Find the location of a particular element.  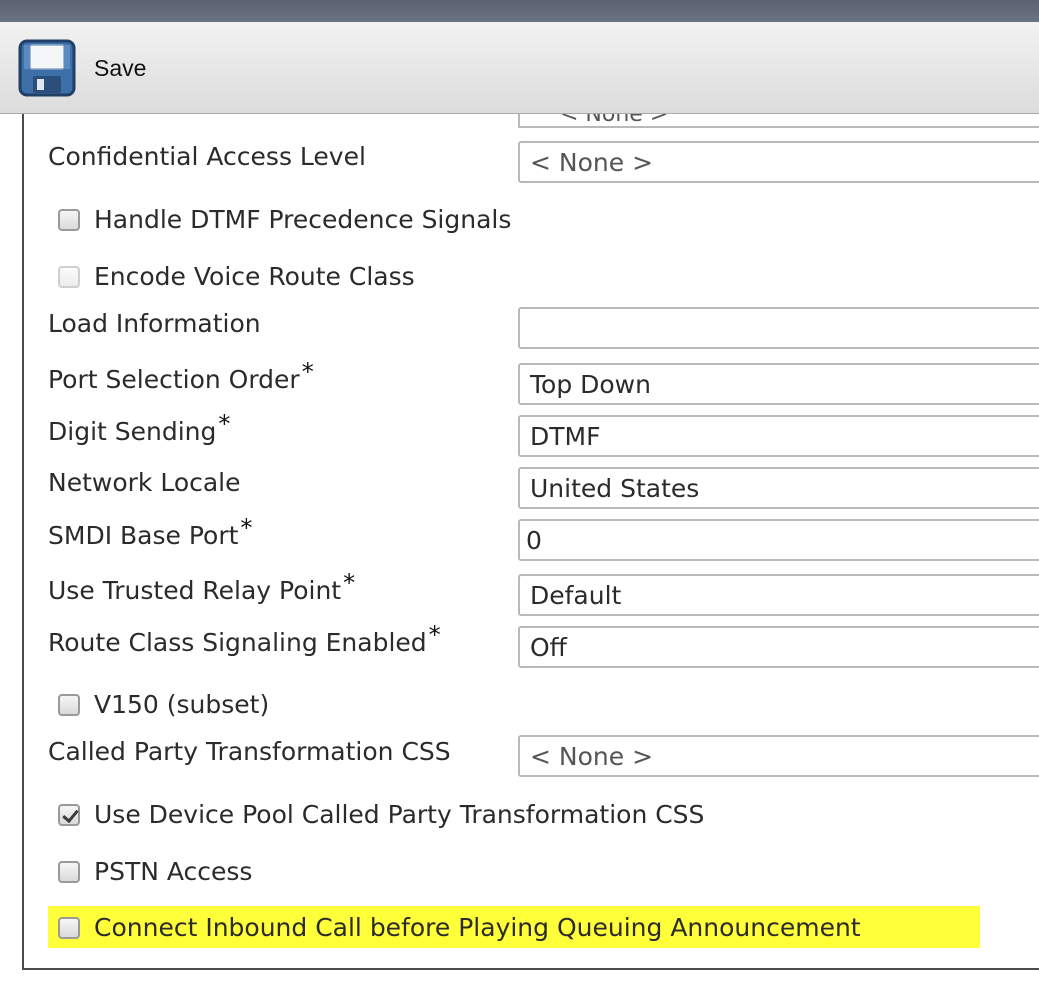

v150-checkbox-row: V150 (subset) is located at coordinates (163, 704).